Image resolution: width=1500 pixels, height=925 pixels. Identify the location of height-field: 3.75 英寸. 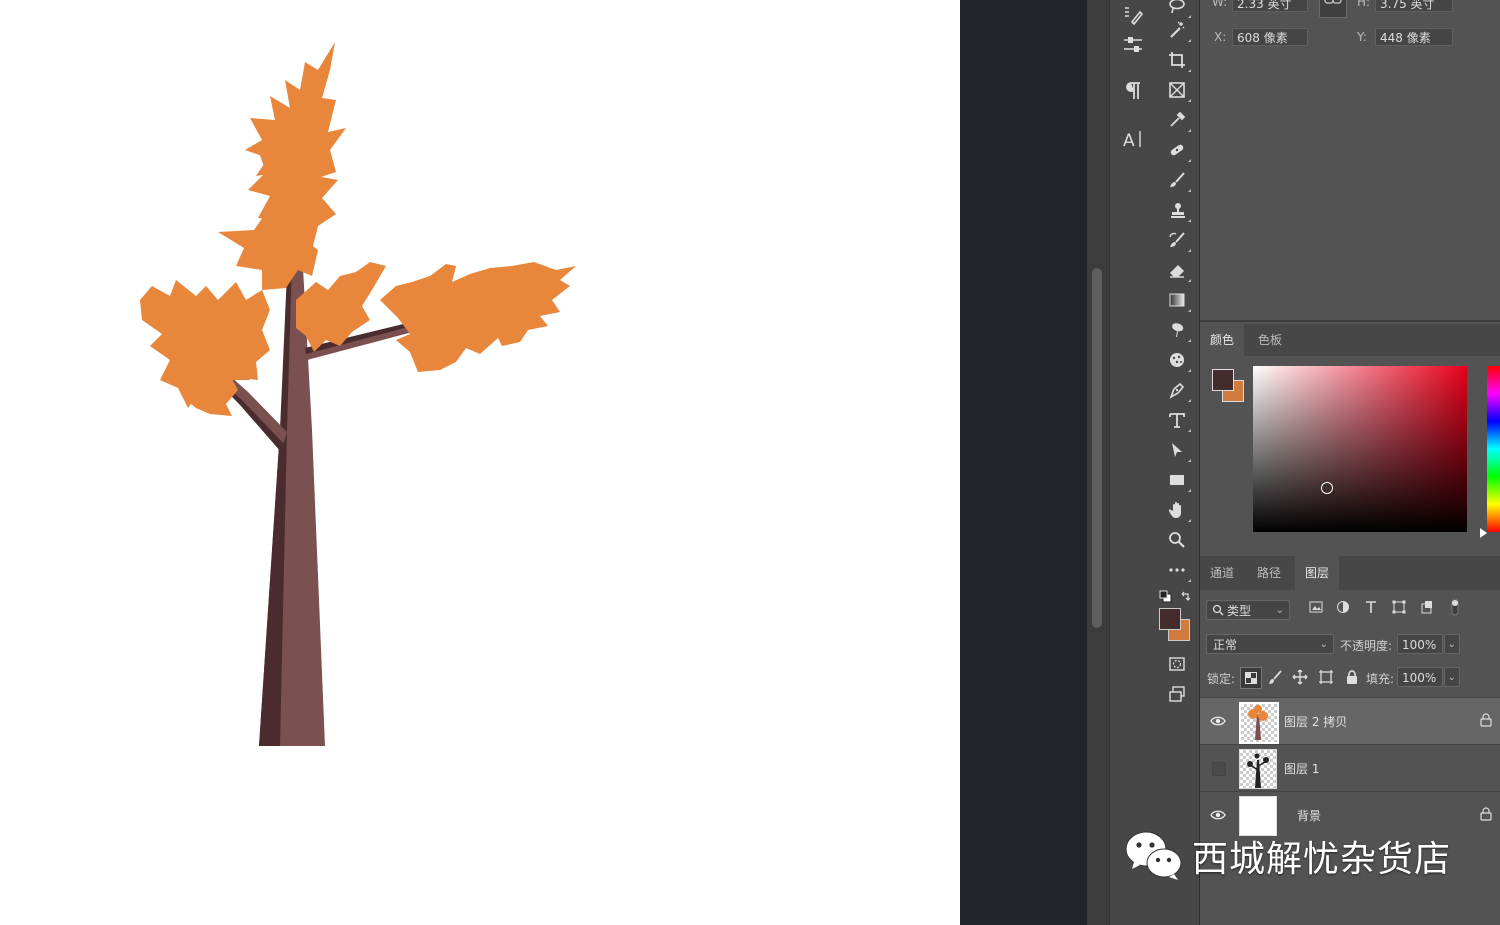
(1414, 6).